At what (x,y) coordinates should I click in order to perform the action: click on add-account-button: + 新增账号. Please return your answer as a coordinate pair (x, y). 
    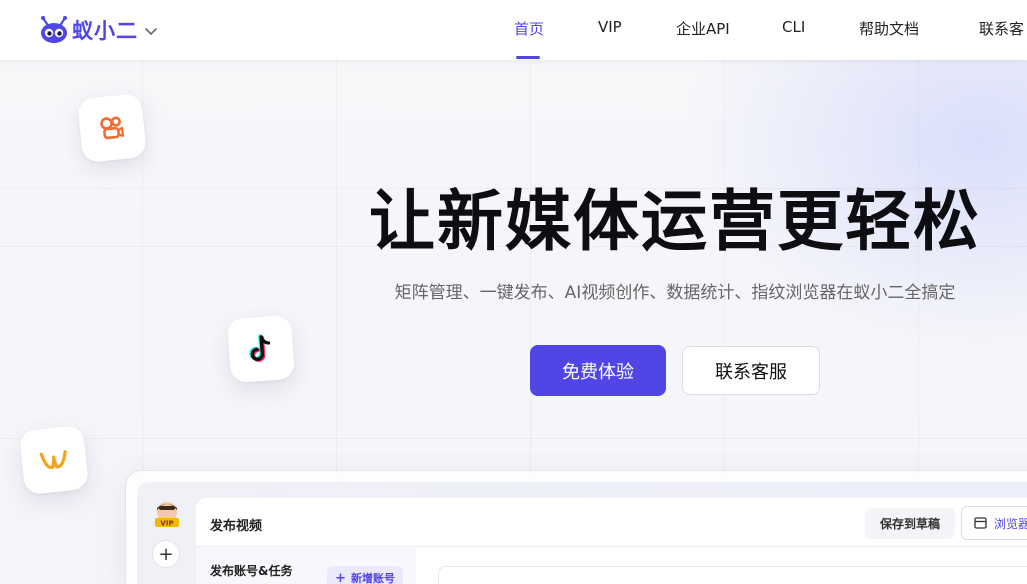
    Looking at the image, I should click on (365, 575).